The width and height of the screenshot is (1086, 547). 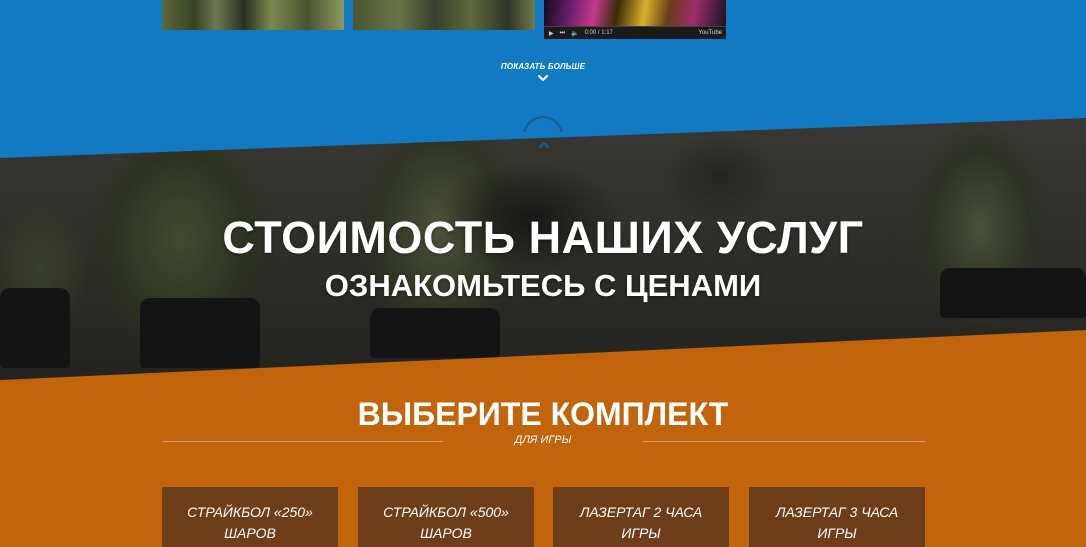 I want to click on package-card: ЛАЗЕРТАГ 2 ЧАСА ИГРЫ, so click(x=641, y=517).